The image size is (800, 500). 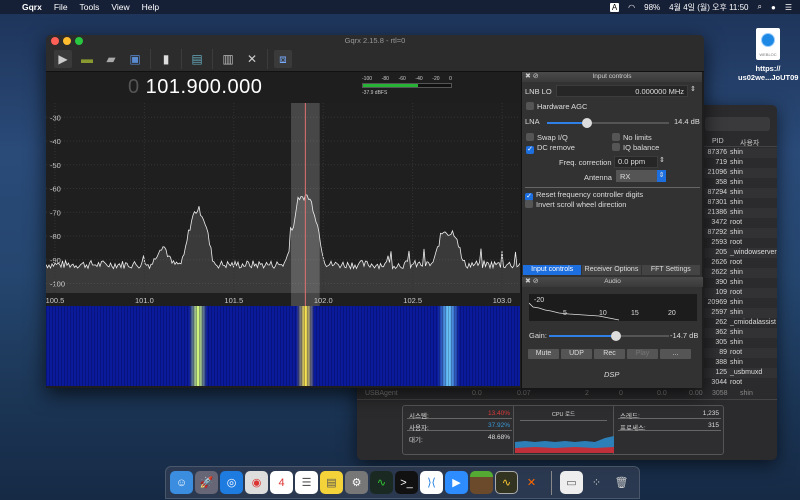 What do you see at coordinates (456, 482) in the screenshot?
I see `zoom-icon: ▶` at bounding box center [456, 482].